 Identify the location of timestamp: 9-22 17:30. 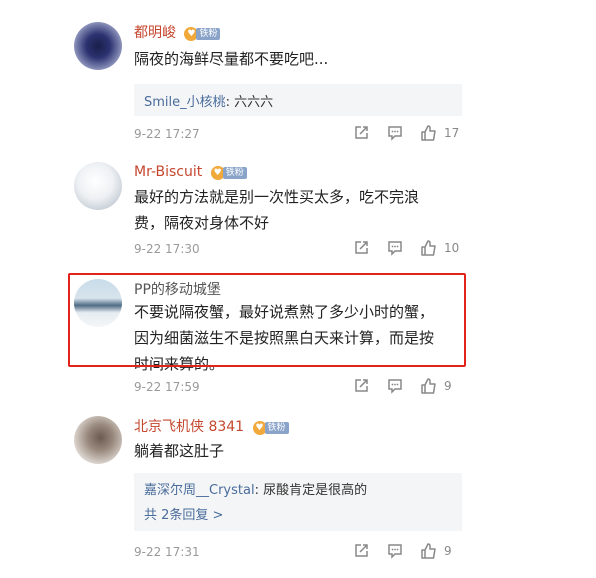
(167, 249).